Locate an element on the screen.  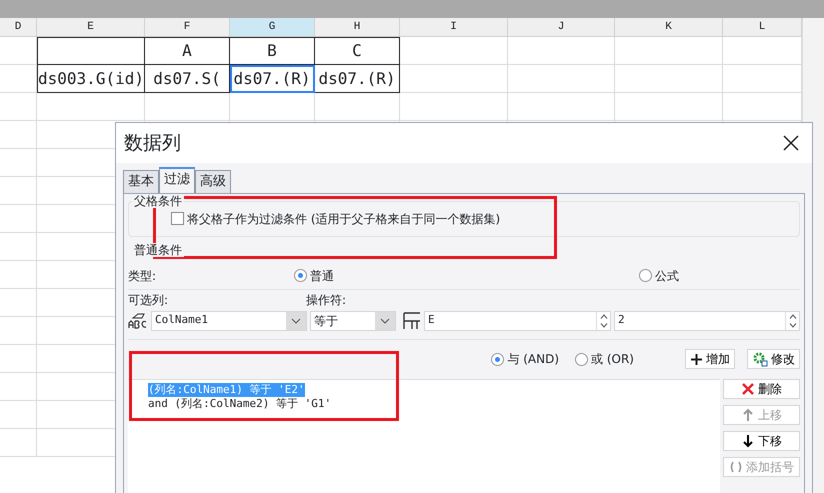
radio-label: 公式 is located at coordinates (667, 276).